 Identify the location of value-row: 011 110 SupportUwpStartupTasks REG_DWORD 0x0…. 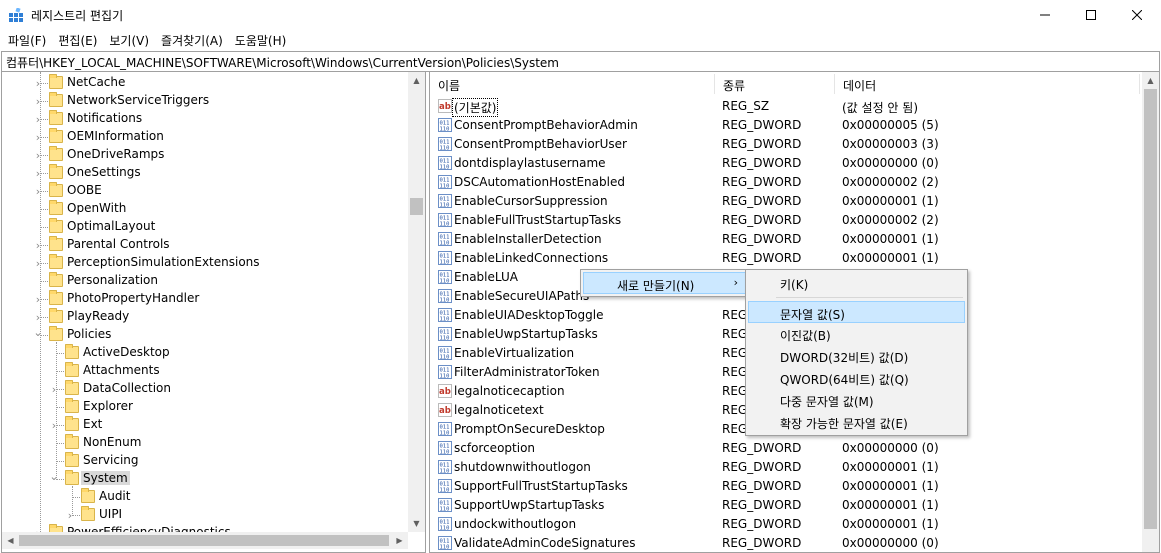
(785, 505).